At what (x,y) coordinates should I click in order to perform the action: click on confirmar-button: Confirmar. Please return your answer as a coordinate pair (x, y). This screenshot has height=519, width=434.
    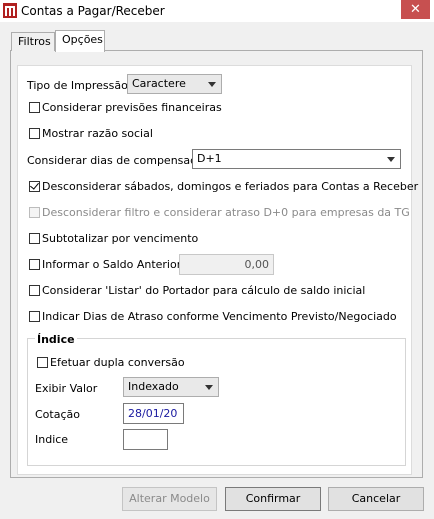
    Looking at the image, I should click on (273, 499).